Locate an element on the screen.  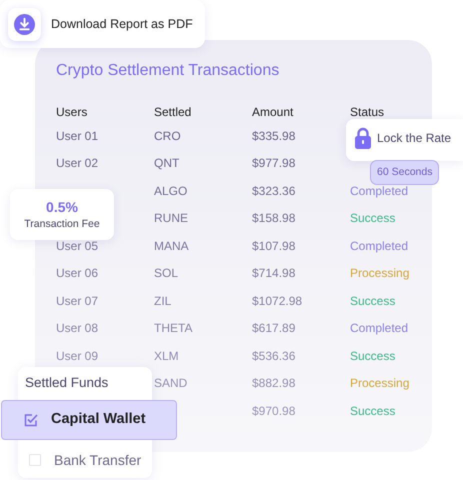
checkbox-icon is located at coordinates (31, 420).